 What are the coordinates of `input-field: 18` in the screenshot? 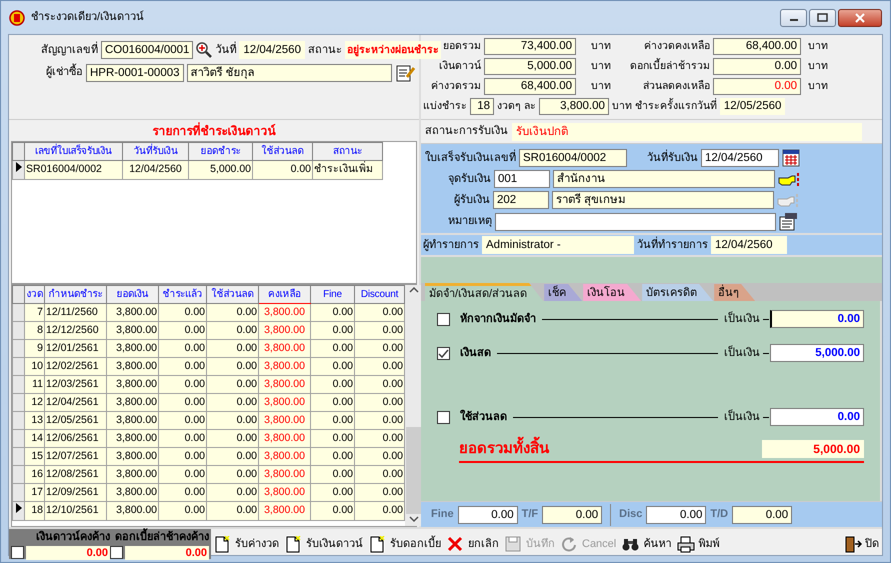 It's located at (482, 106).